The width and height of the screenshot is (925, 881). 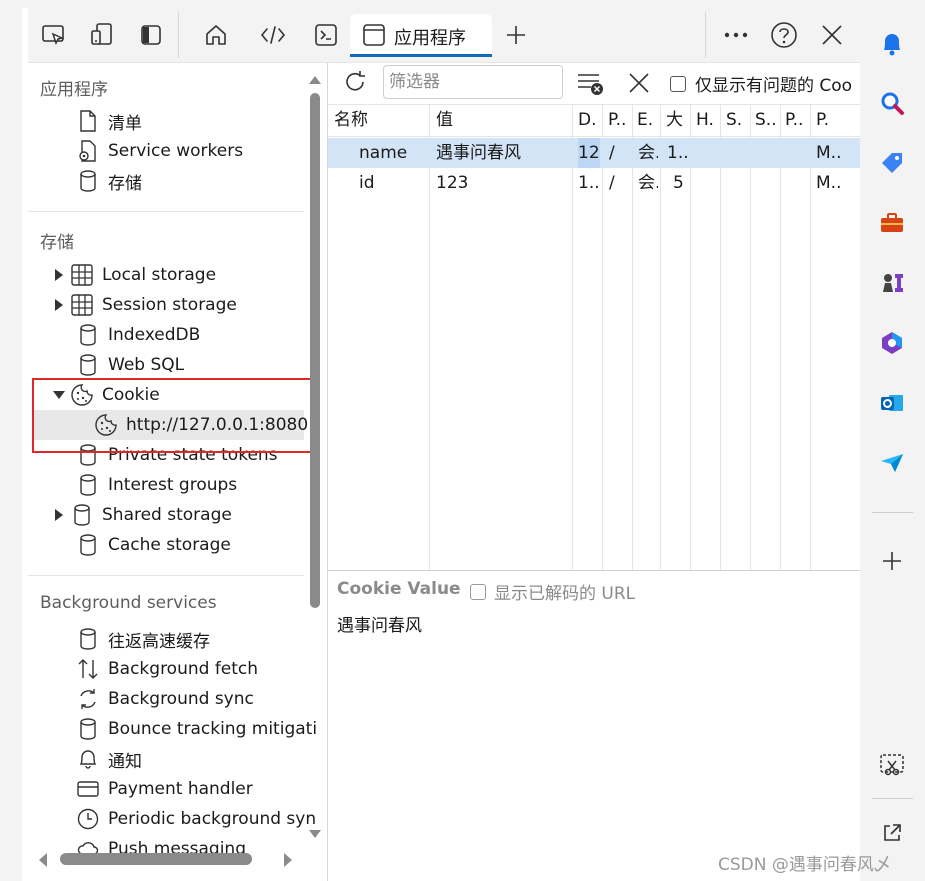 I want to click on toolbar-separator, so click(x=178, y=35).